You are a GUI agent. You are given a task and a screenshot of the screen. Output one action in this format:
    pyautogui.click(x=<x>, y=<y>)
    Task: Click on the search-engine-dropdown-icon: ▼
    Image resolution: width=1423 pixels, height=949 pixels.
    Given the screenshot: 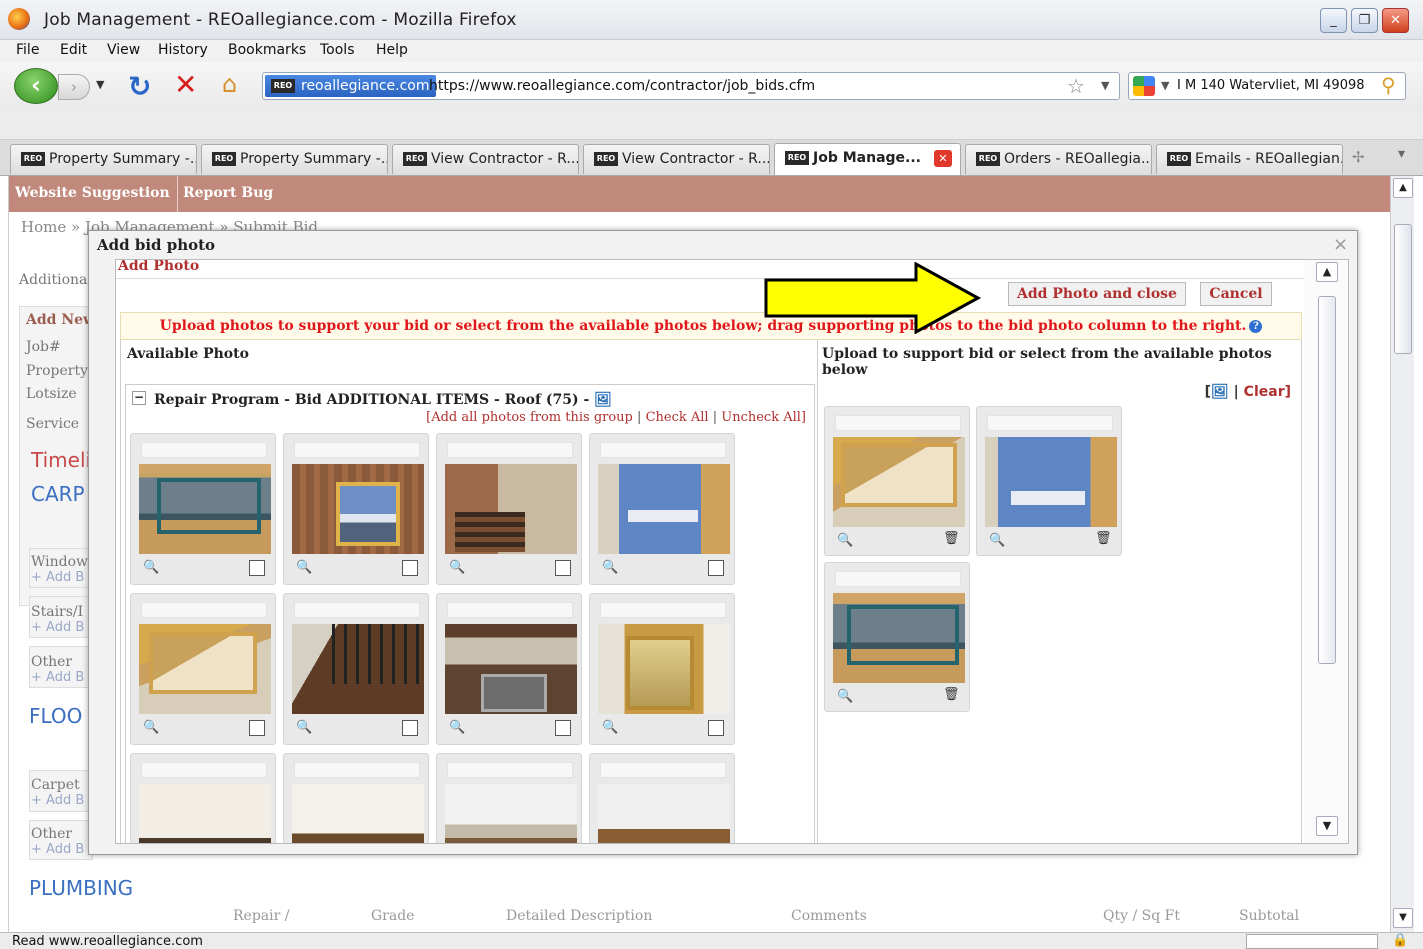 What is the action you would take?
    pyautogui.click(x=1165, y=85)
    